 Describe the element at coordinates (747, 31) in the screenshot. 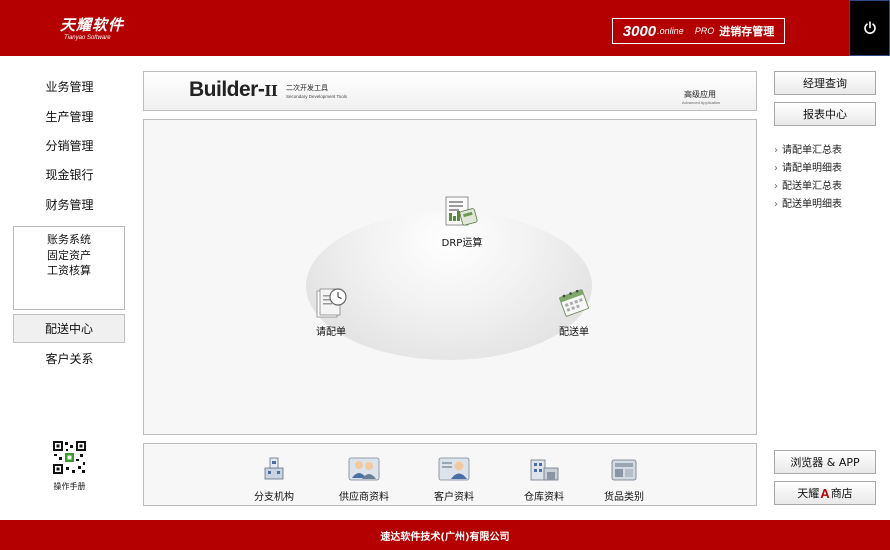

I see `product-name: 进销存管理` at that location.